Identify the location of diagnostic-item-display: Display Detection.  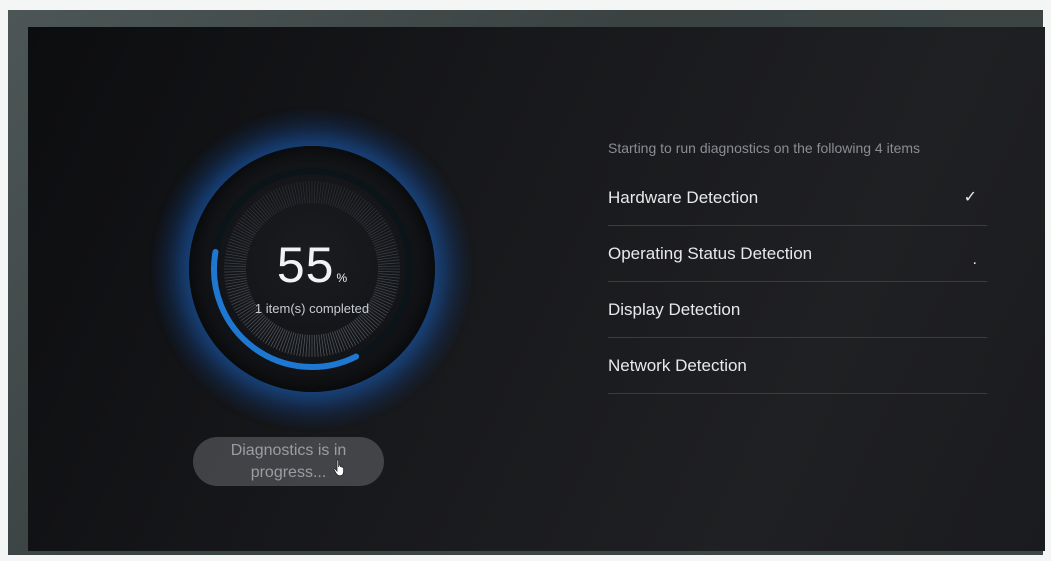
(797, 310).